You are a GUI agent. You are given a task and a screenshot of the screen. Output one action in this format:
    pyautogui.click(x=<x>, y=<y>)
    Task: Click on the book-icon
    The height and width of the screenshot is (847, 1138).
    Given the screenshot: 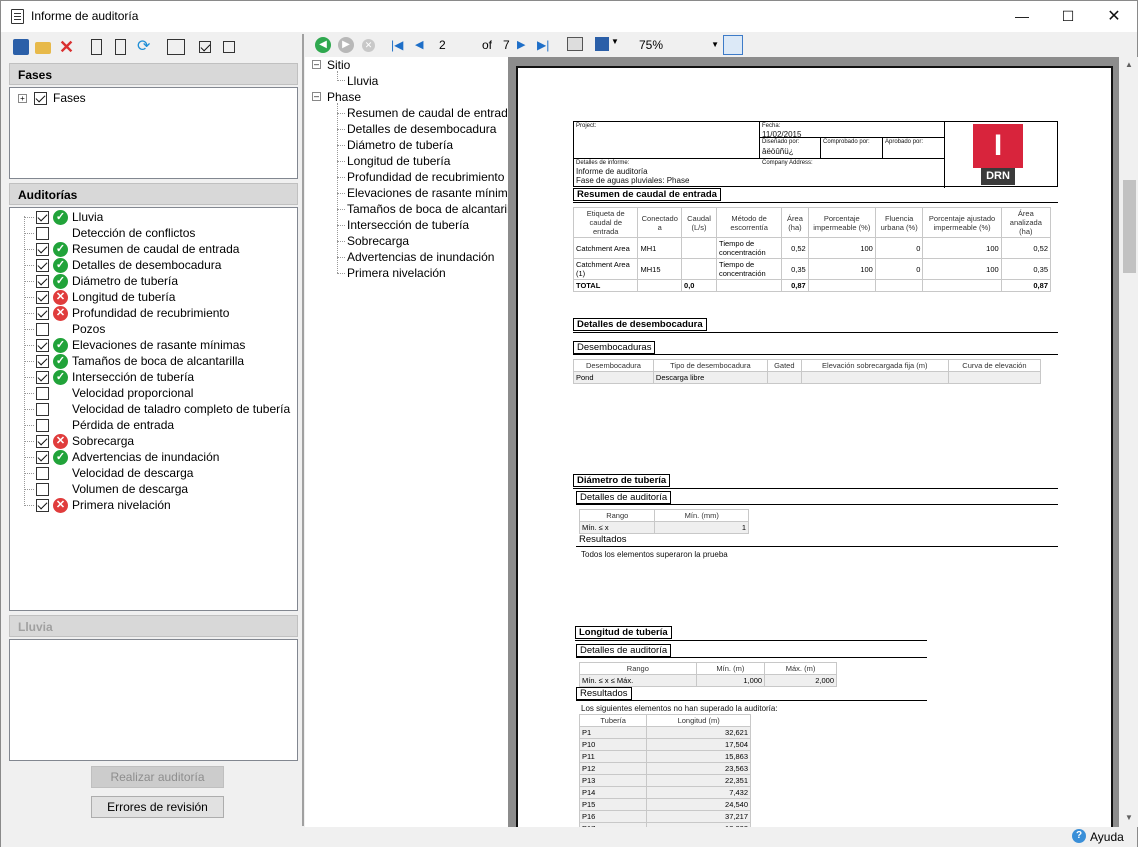 What is the action you would take?
    pyautogui.click(x=176, y=47)
    